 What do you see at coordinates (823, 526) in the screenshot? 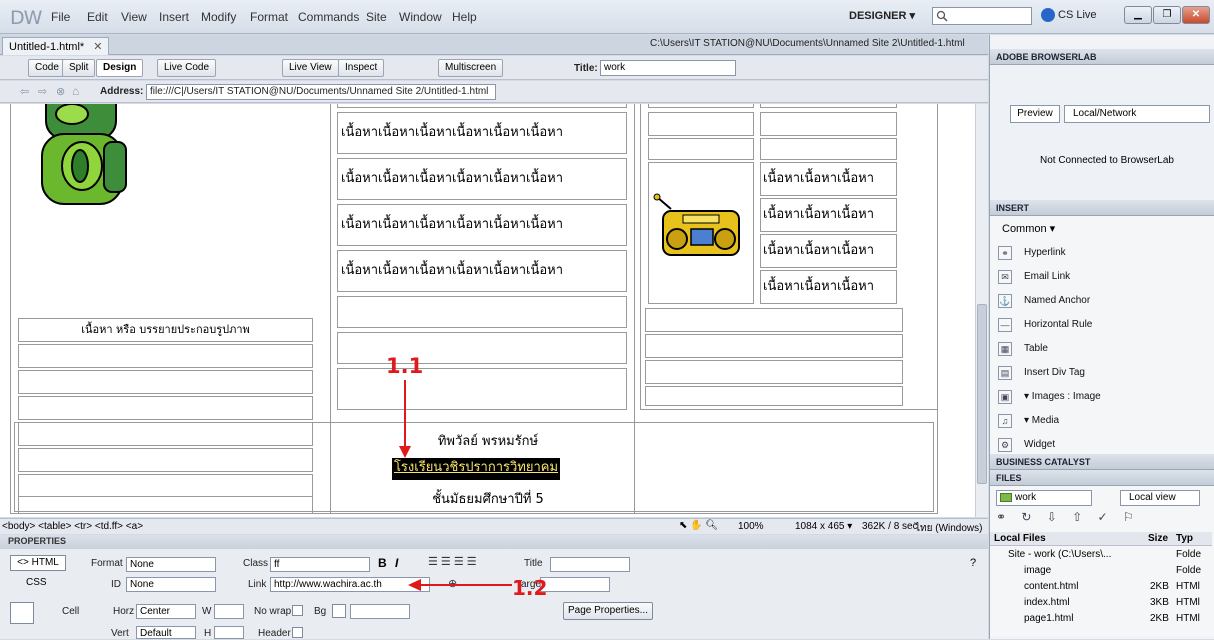
I see `window-size: 1084 x 465 ▾` at bounding box center [823, 526].